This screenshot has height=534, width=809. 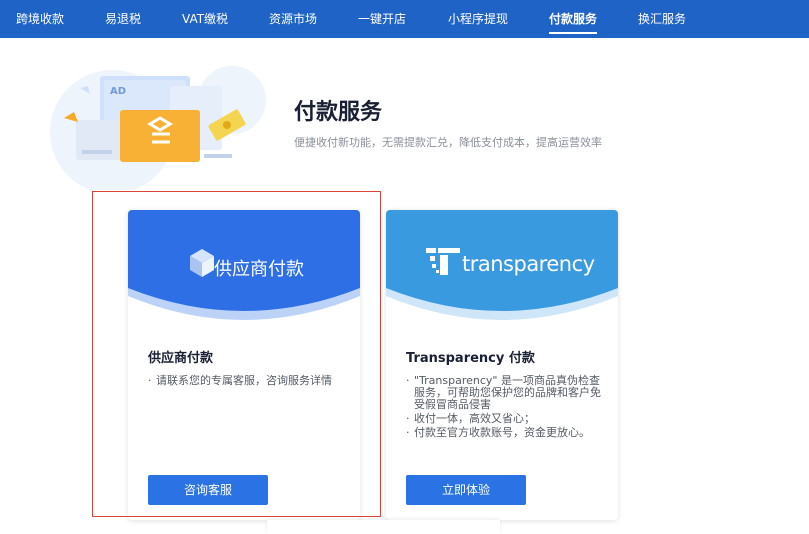 I want to click on list-item: 请联系您的专属客服，咨询服务详情, so click(x=246, y=381).